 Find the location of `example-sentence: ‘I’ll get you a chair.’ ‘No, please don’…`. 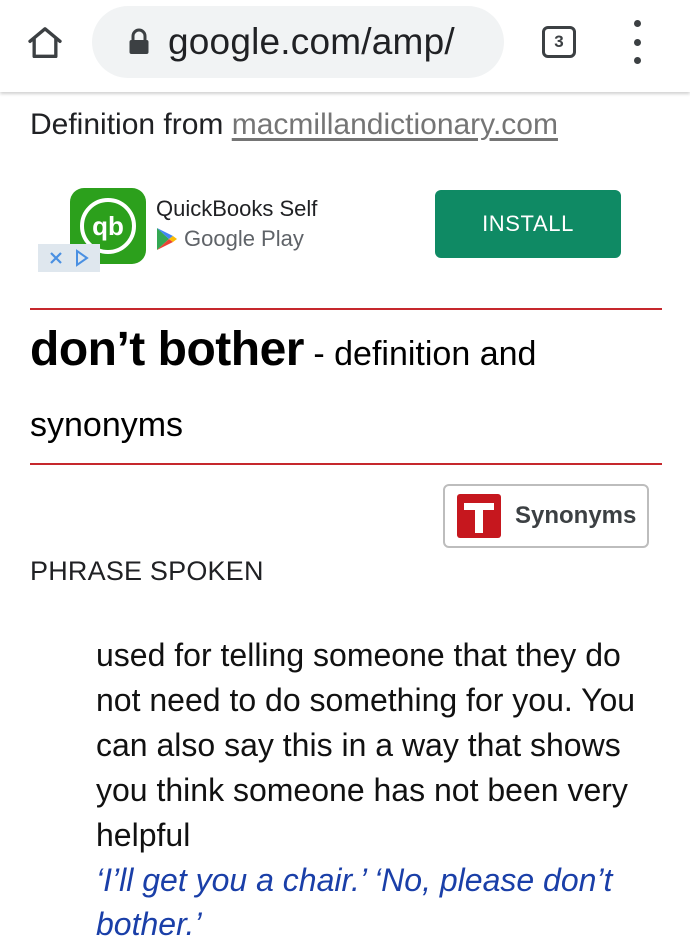

example-sentence: ‘I’ll get you a chair.’ ‘No, please don’… is located at coordinates (354, 902).